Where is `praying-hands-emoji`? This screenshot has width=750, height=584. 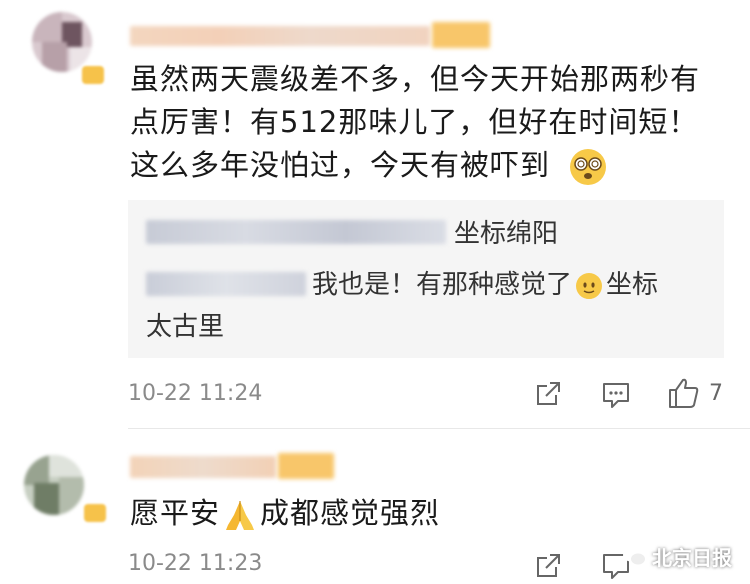
praying-hands-emoji is located at coordinates (240, 515).